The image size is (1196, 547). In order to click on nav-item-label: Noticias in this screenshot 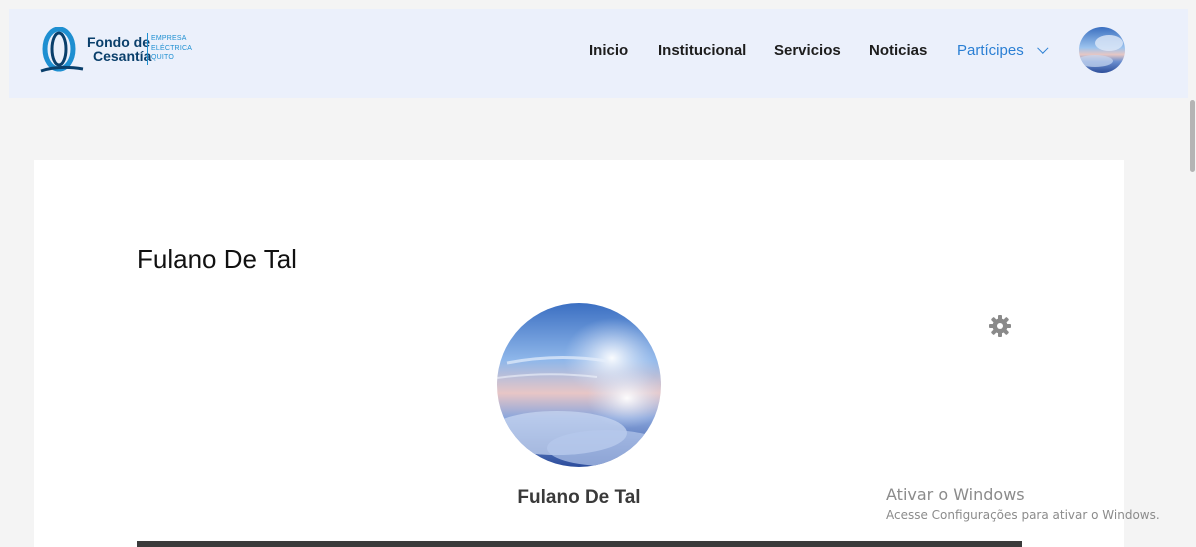, I will do `click(898, 50)`.